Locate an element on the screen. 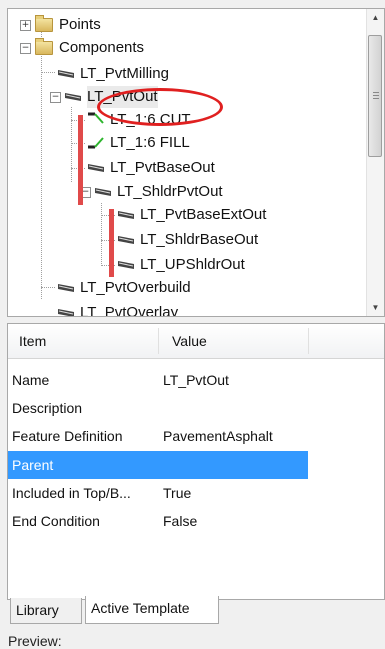 Image resolution: width=385 pixels, height=649 pixels. panel-tabs: Library Active Template is located at coordinates (195, 611).